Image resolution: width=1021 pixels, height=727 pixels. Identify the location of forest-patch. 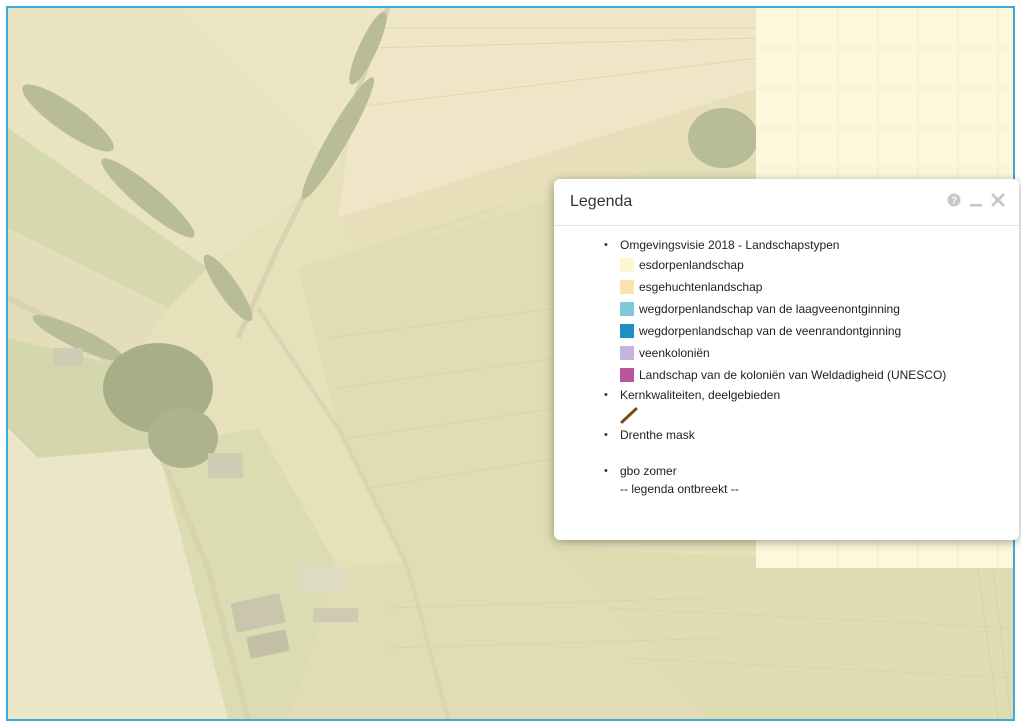
(183, 438).